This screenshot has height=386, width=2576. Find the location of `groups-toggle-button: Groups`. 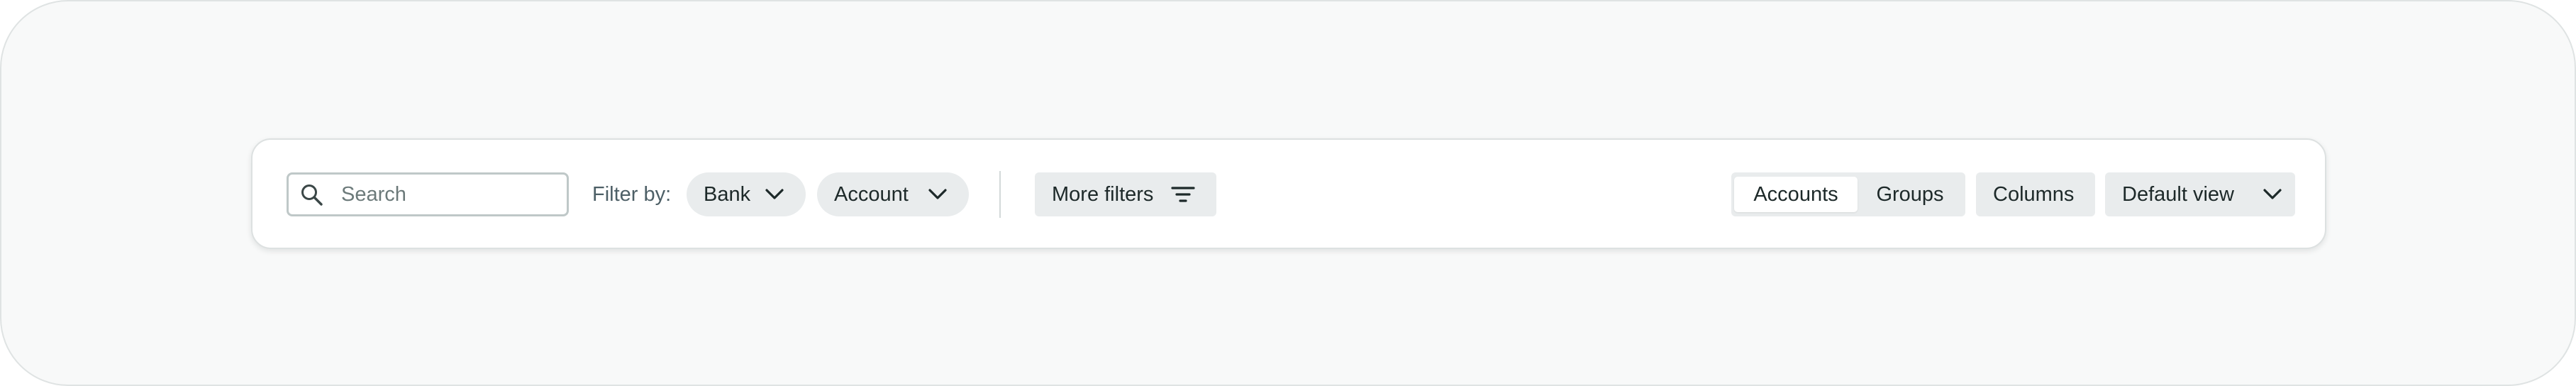

groups-toggle-button: Groups is located at coordinates (1910, 194).